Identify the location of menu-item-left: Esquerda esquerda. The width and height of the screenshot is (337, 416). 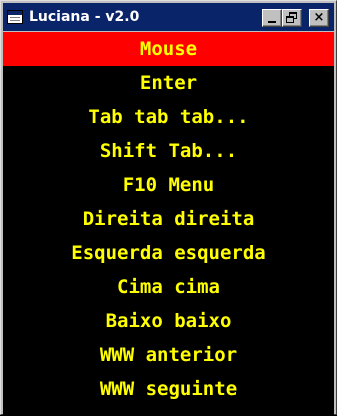
(168, 253).